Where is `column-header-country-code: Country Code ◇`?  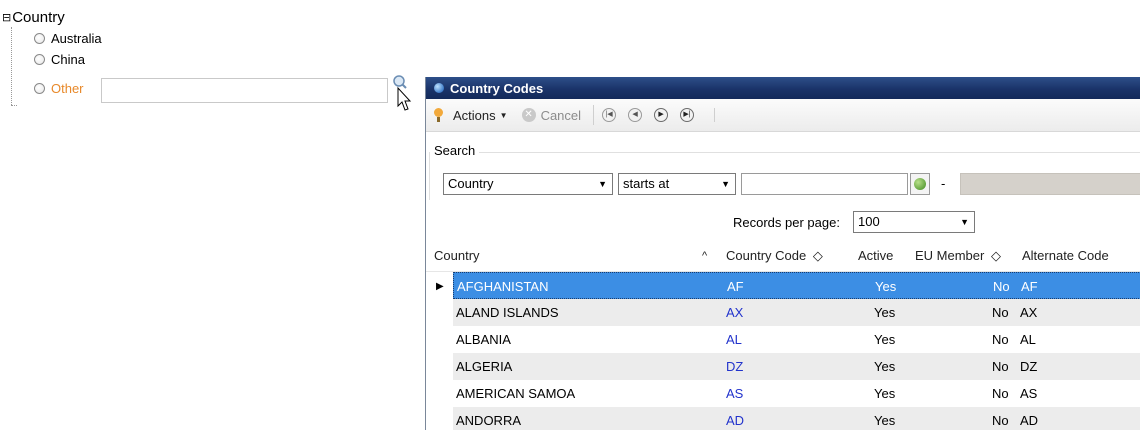 column-header-country-code: Country Code ◇ is located at coordinates (774, 256).